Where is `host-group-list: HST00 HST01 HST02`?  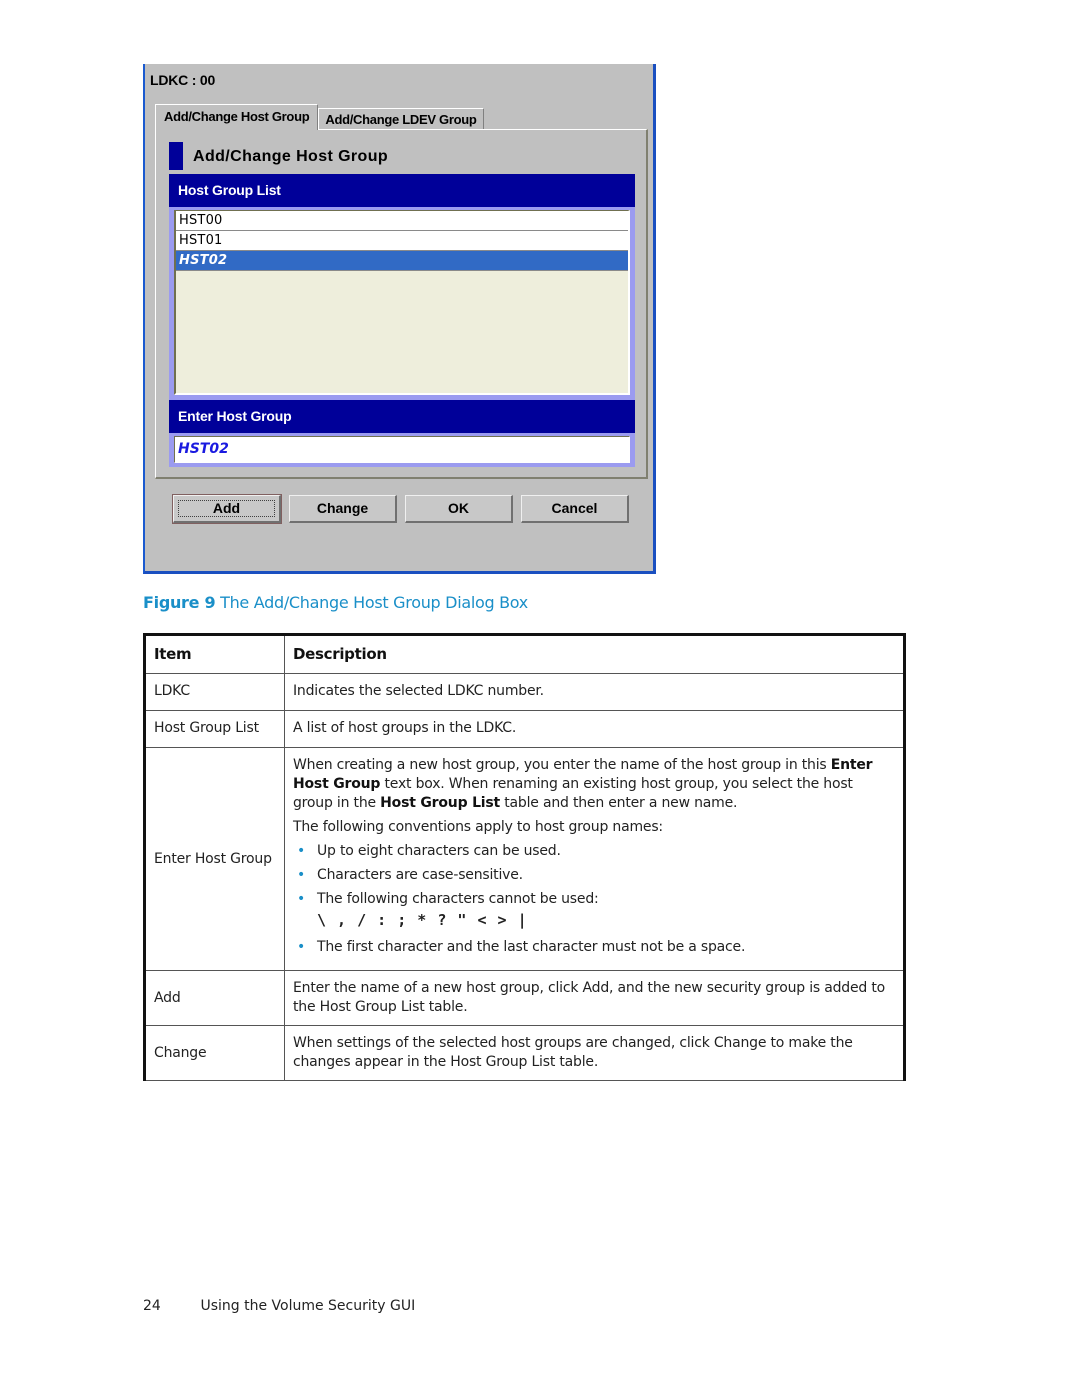 host-group-list: HST00 HST01 HST02 is located at coordinates (402, 302).